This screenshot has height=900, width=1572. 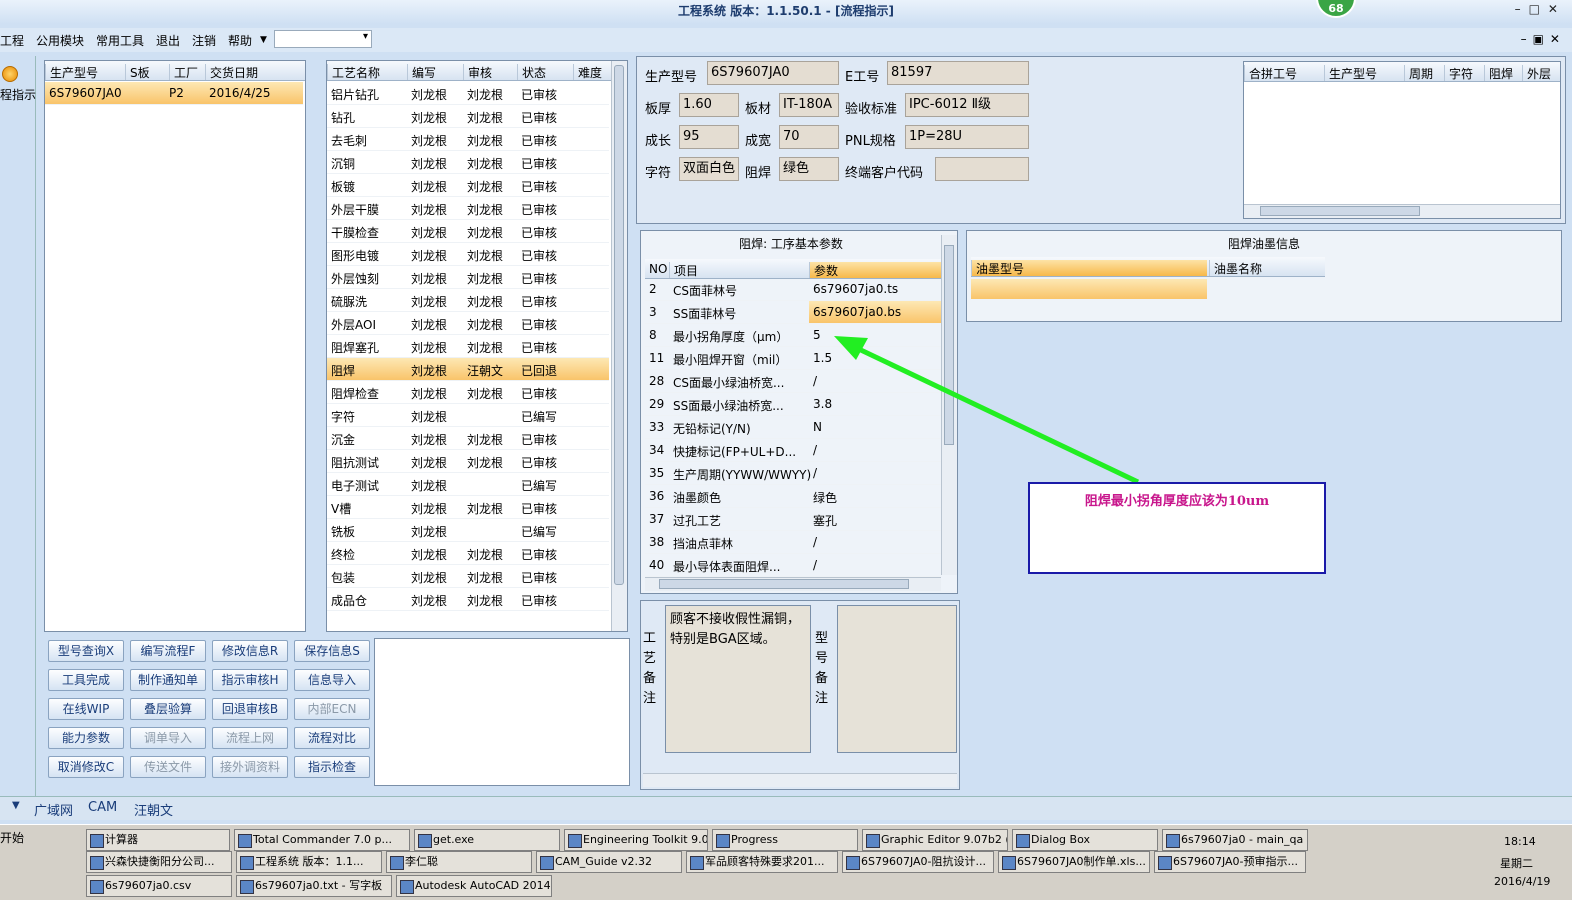 I want to click on col-param: 参数, so click(x=875, y=270).